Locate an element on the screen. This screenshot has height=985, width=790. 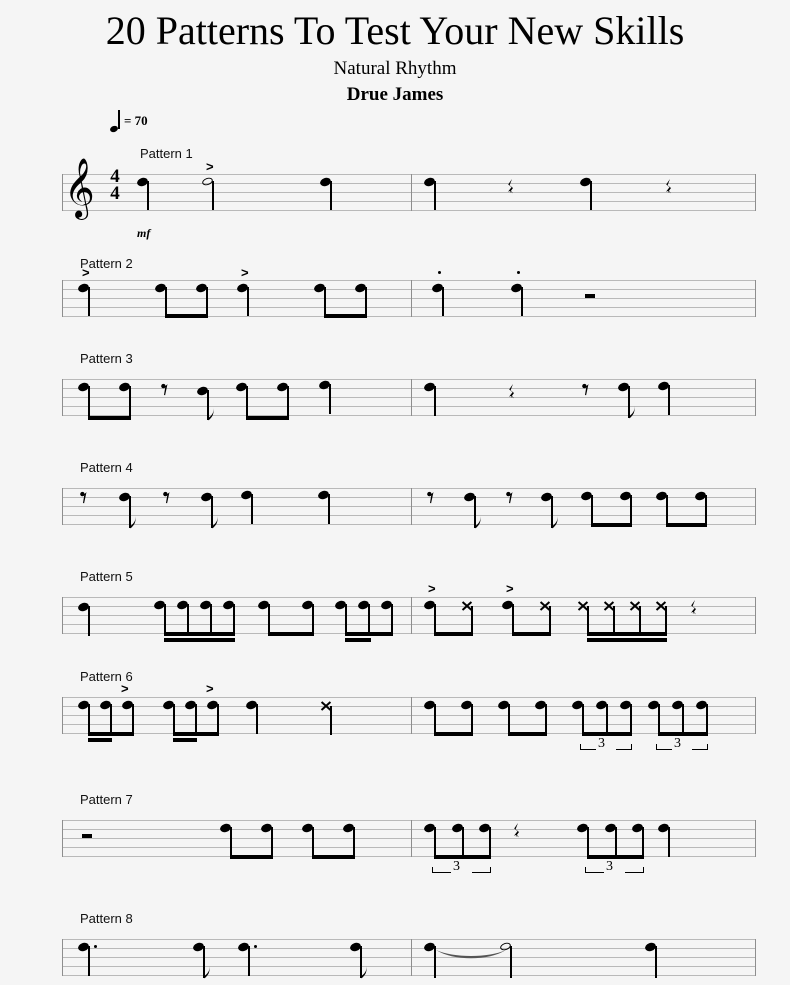
system-5: > > is located at coordinates (409, 612).